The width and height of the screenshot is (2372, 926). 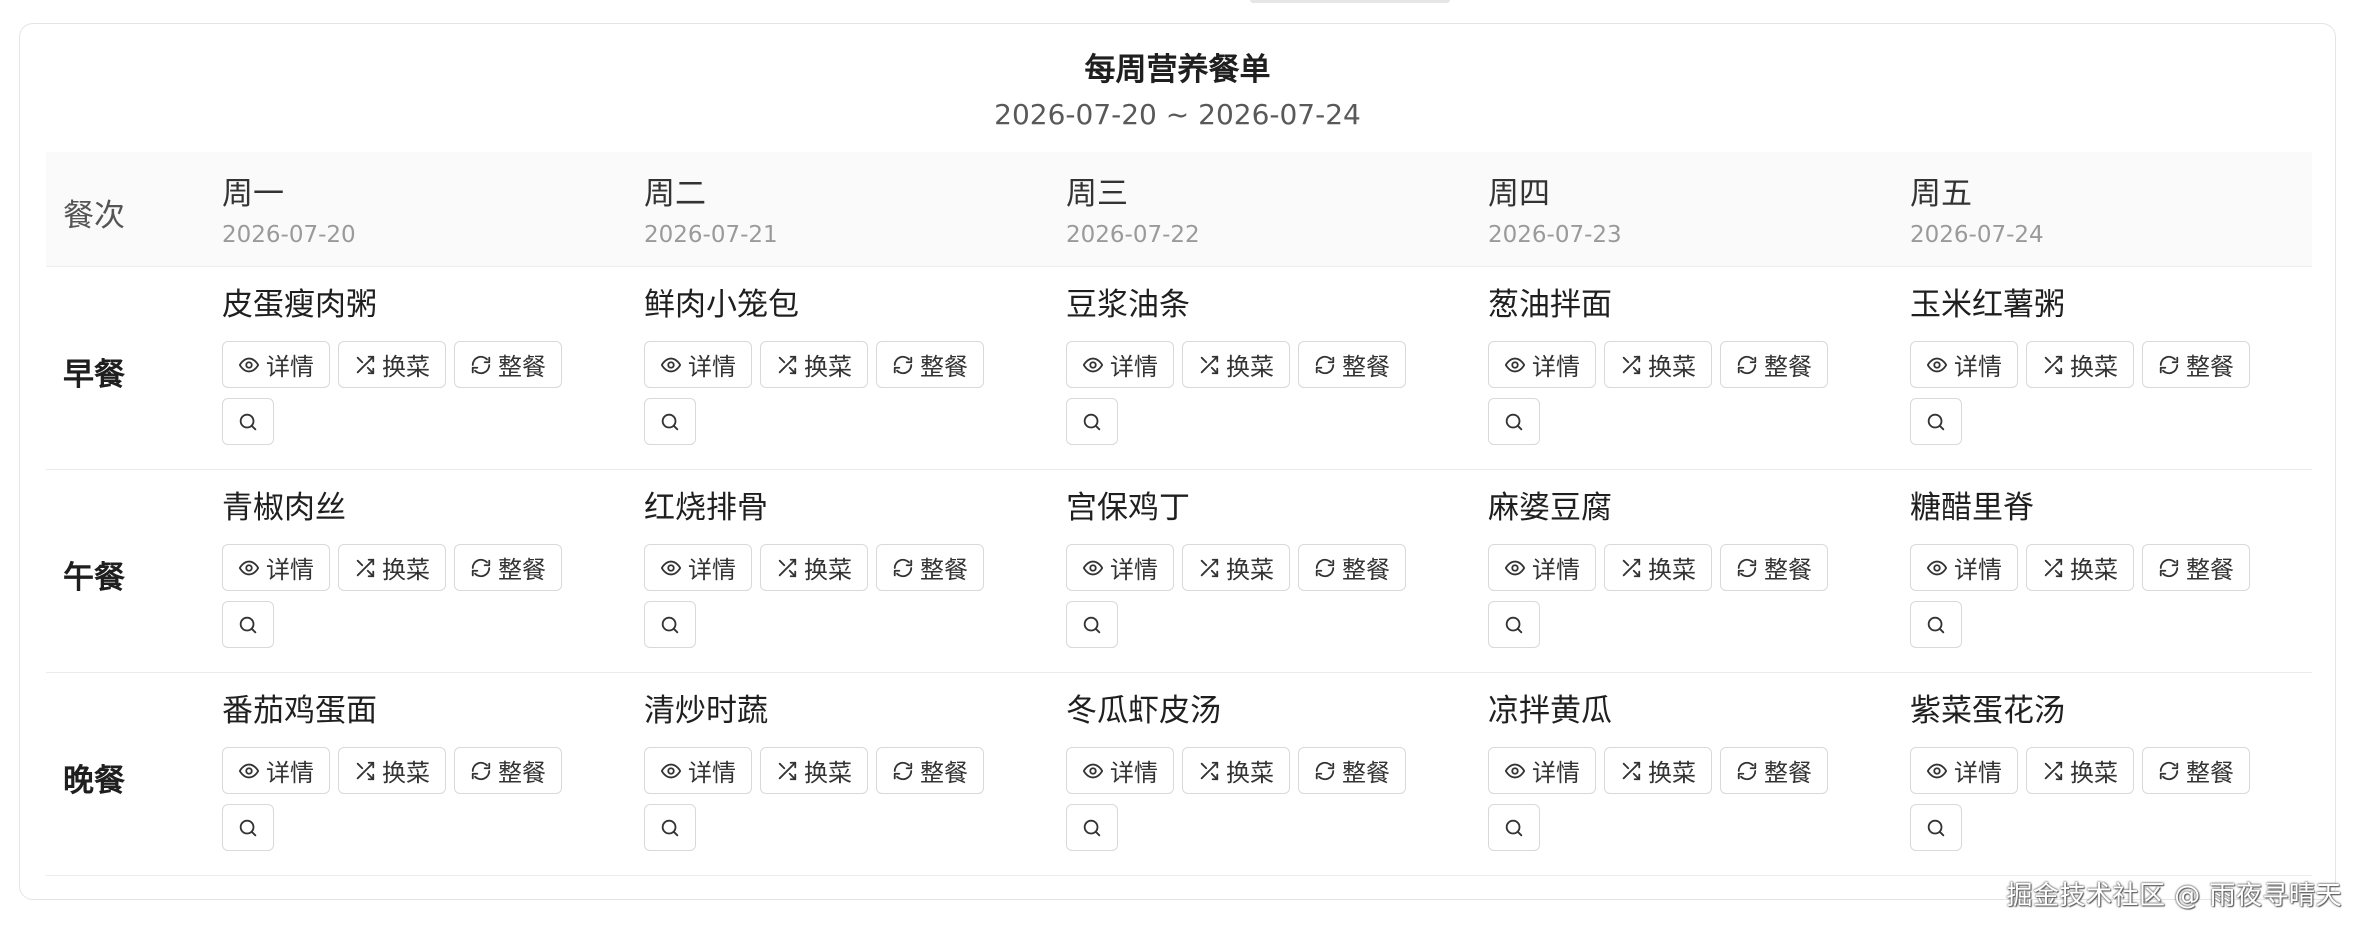 I want to click on menu-cell: 青椒肉丝 详情 换菜 整餐, so click(x=432, y=568).